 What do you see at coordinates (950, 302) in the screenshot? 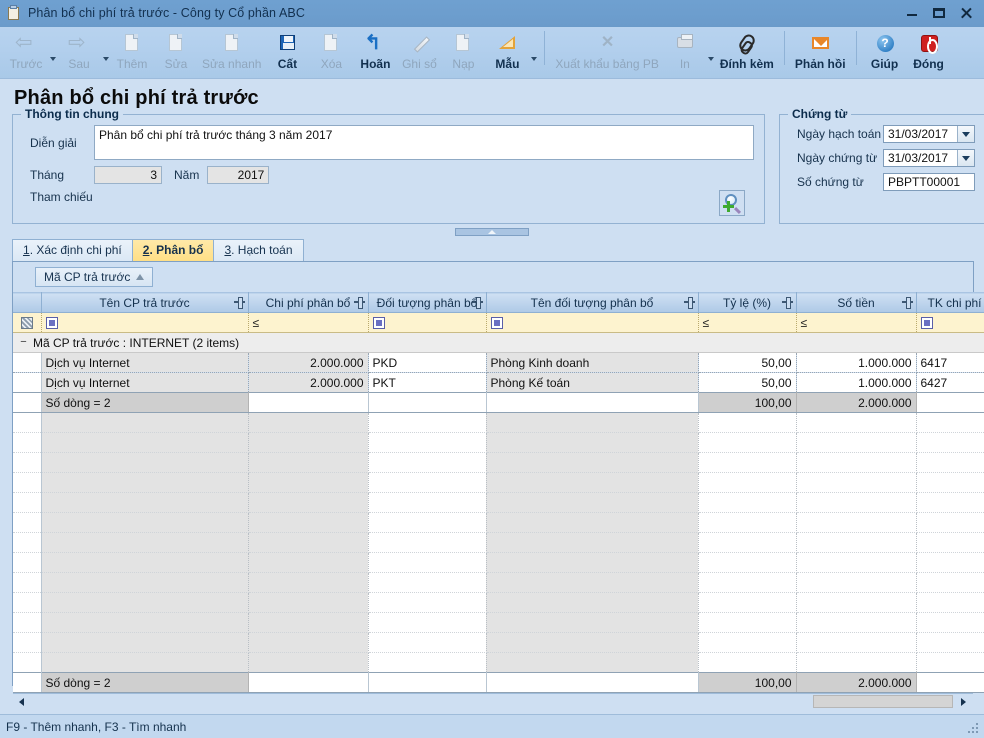
I see `column-header-tk-chi-phi: TK chi phí` at bounding box center [950, 302].